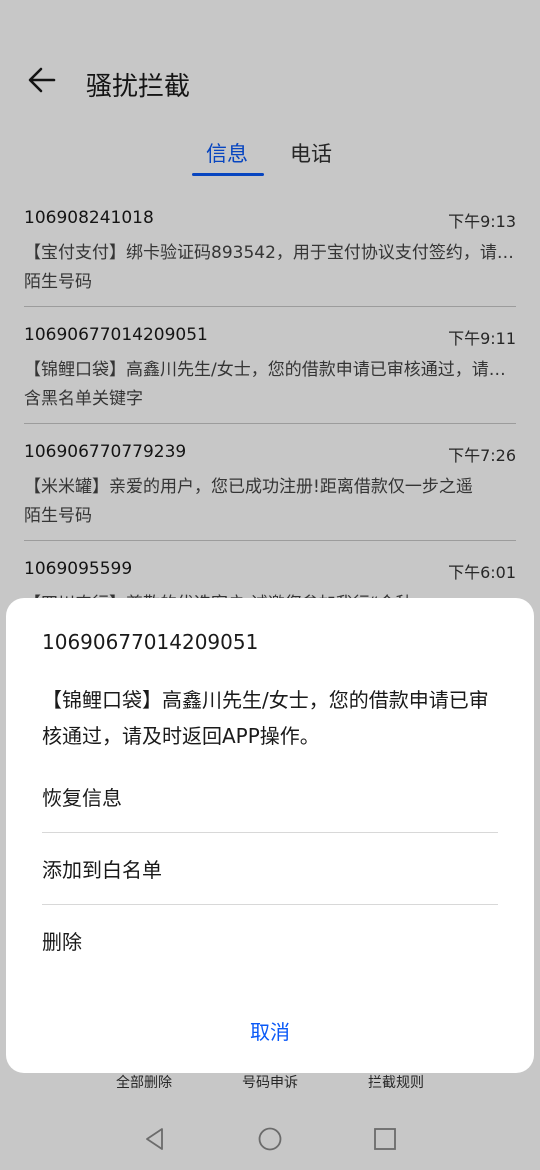 This screenshot has width=540, height=1170. What do you see at coordinates (270, 940) in the screenshot?
I see `delete-button: 删除` at bounding box center [270, 940].